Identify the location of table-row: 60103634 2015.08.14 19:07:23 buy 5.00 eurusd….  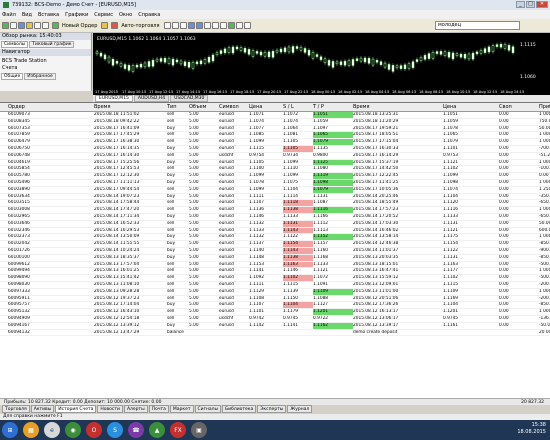
(275, 197).